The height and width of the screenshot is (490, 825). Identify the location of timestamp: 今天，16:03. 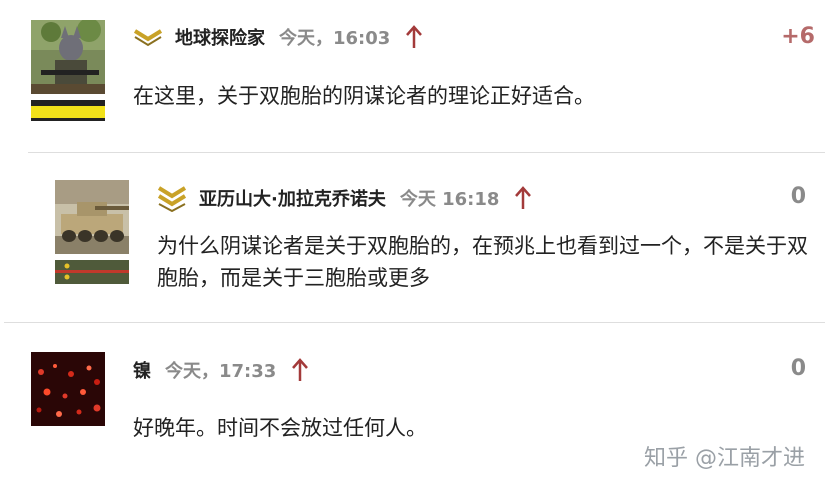
(335, 38).